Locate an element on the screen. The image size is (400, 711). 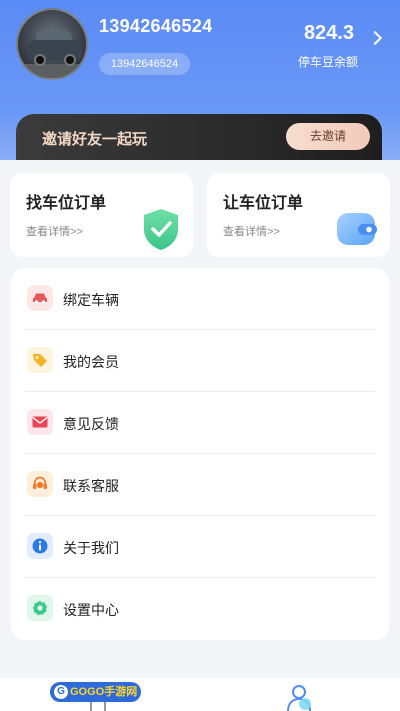
menu-label: 联系客服 is located at coordinates (91, 486).